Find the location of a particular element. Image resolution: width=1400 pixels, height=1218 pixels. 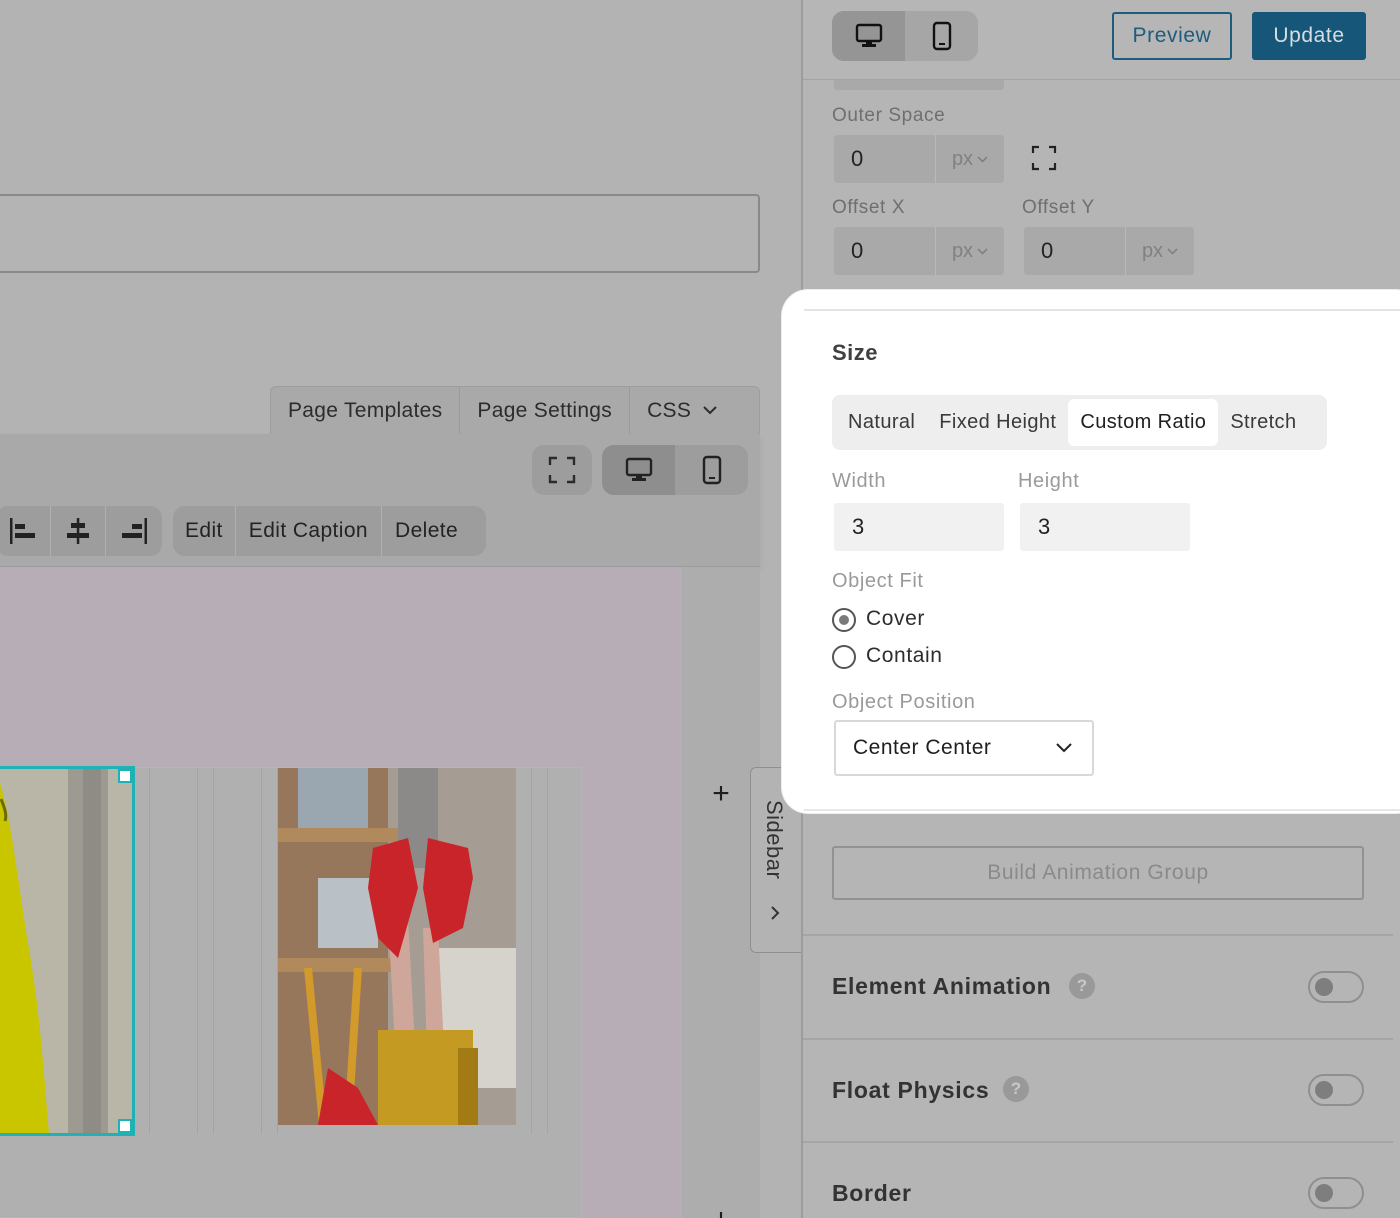

canvas-mobile-button is located at coordinates (711, 470).